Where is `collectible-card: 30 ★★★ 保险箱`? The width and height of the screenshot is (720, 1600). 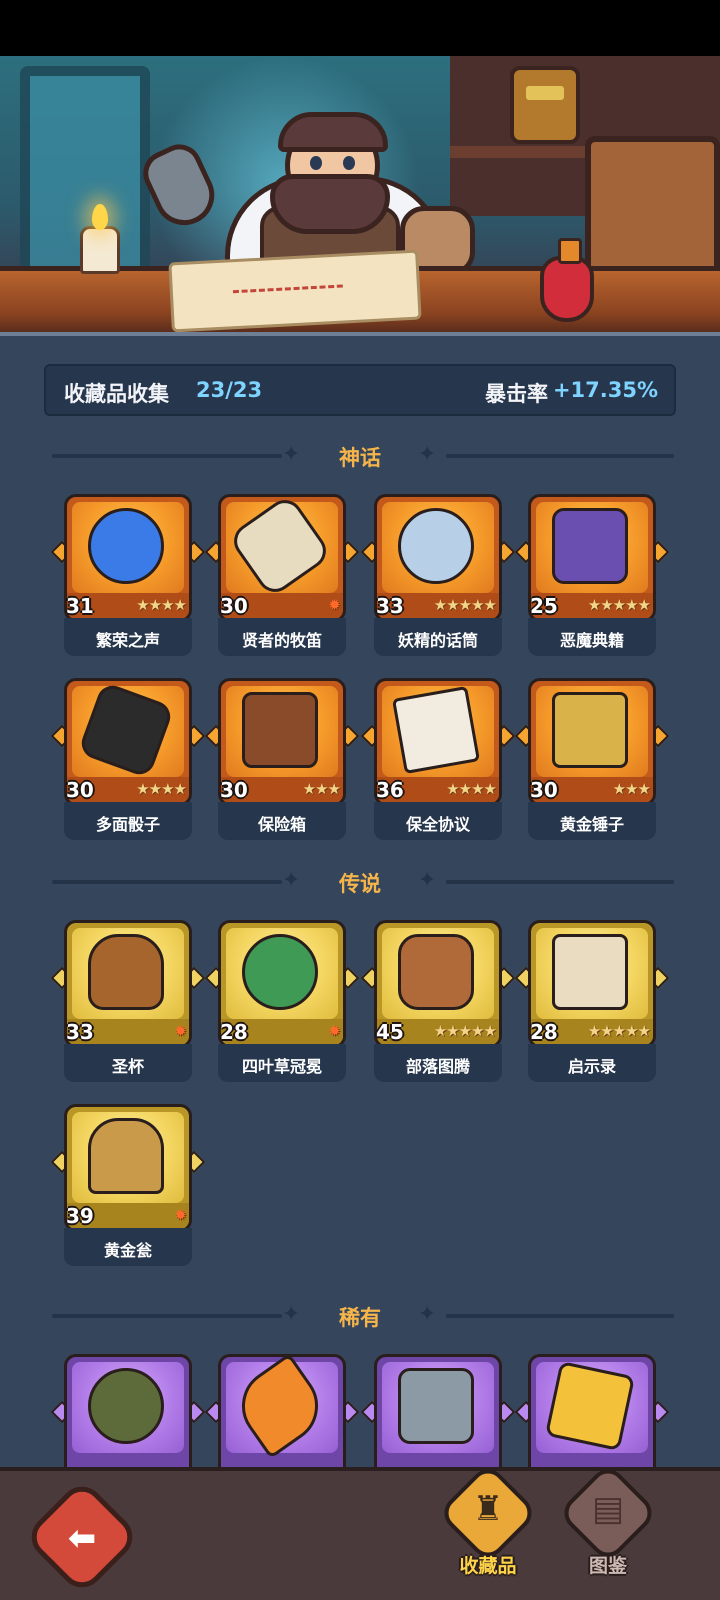
collectible-card: 30 ★★★ 保险箱 is located at coordinates (282, 759).